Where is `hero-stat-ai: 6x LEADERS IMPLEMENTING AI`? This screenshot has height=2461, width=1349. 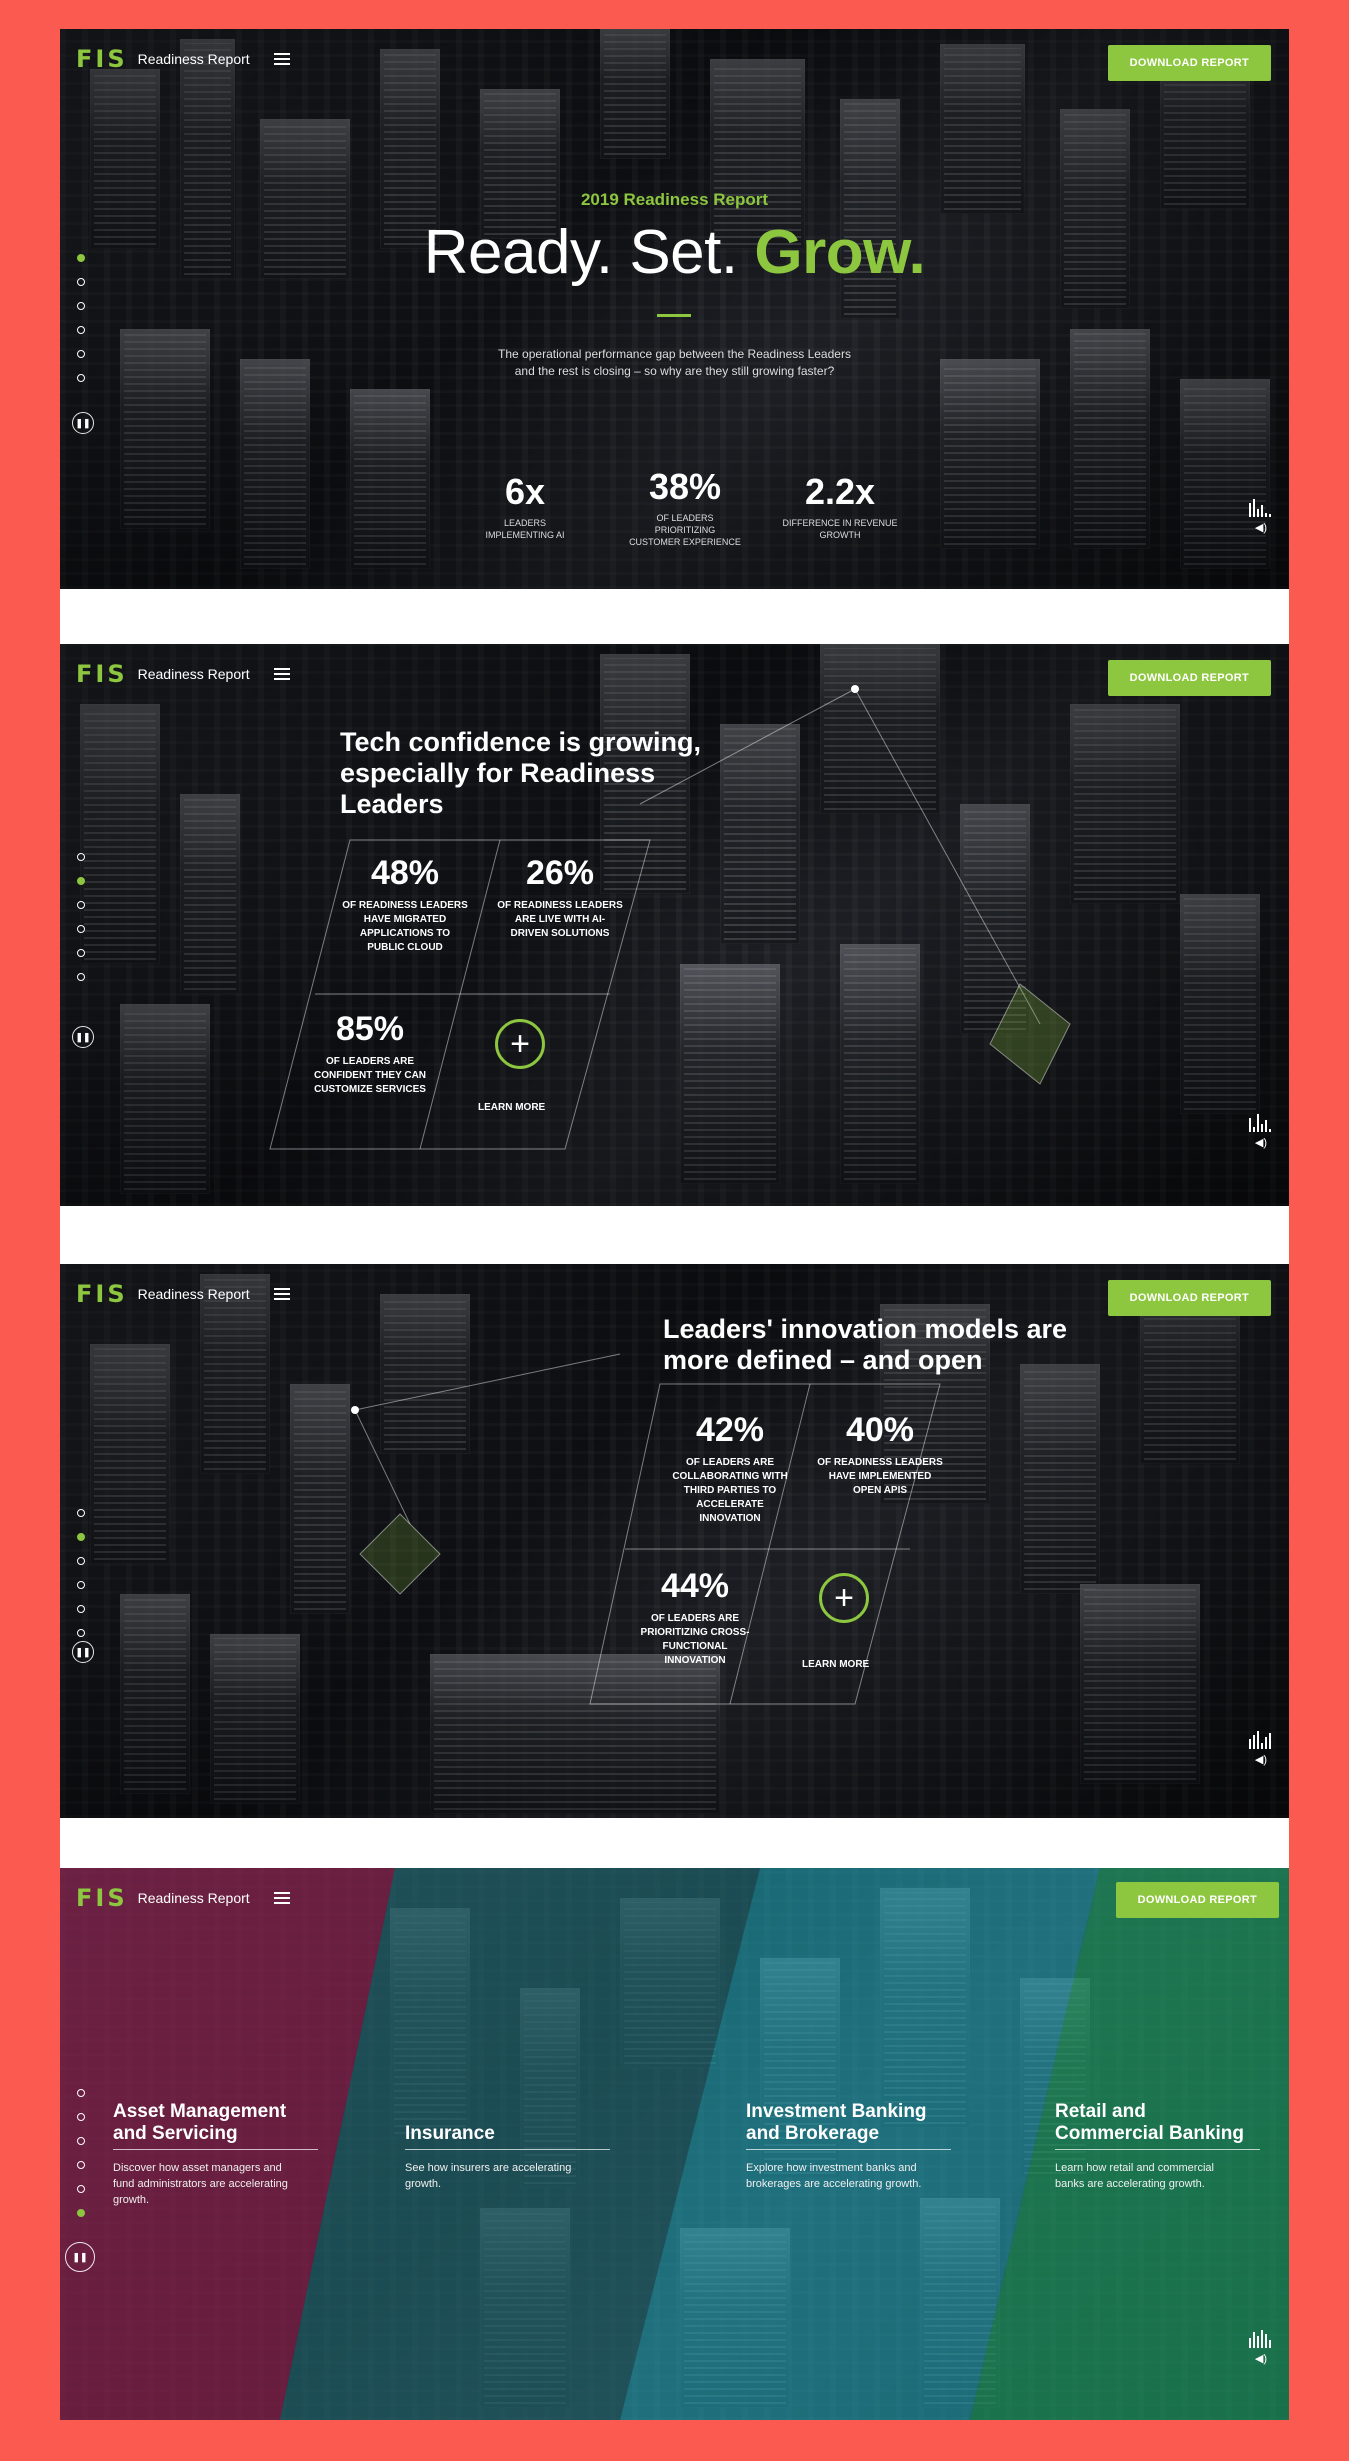 hero-stat-ai: 6x LEADERS IMPLEMENTING AI is located at coordinates (525, 505).